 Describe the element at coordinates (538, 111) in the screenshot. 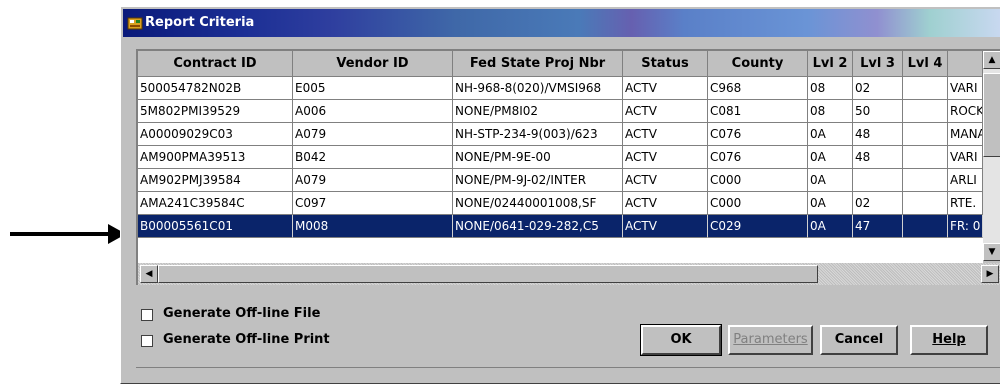

I see `cell-fed-state-proj-nbr: NONE/PM8I02` at that location.